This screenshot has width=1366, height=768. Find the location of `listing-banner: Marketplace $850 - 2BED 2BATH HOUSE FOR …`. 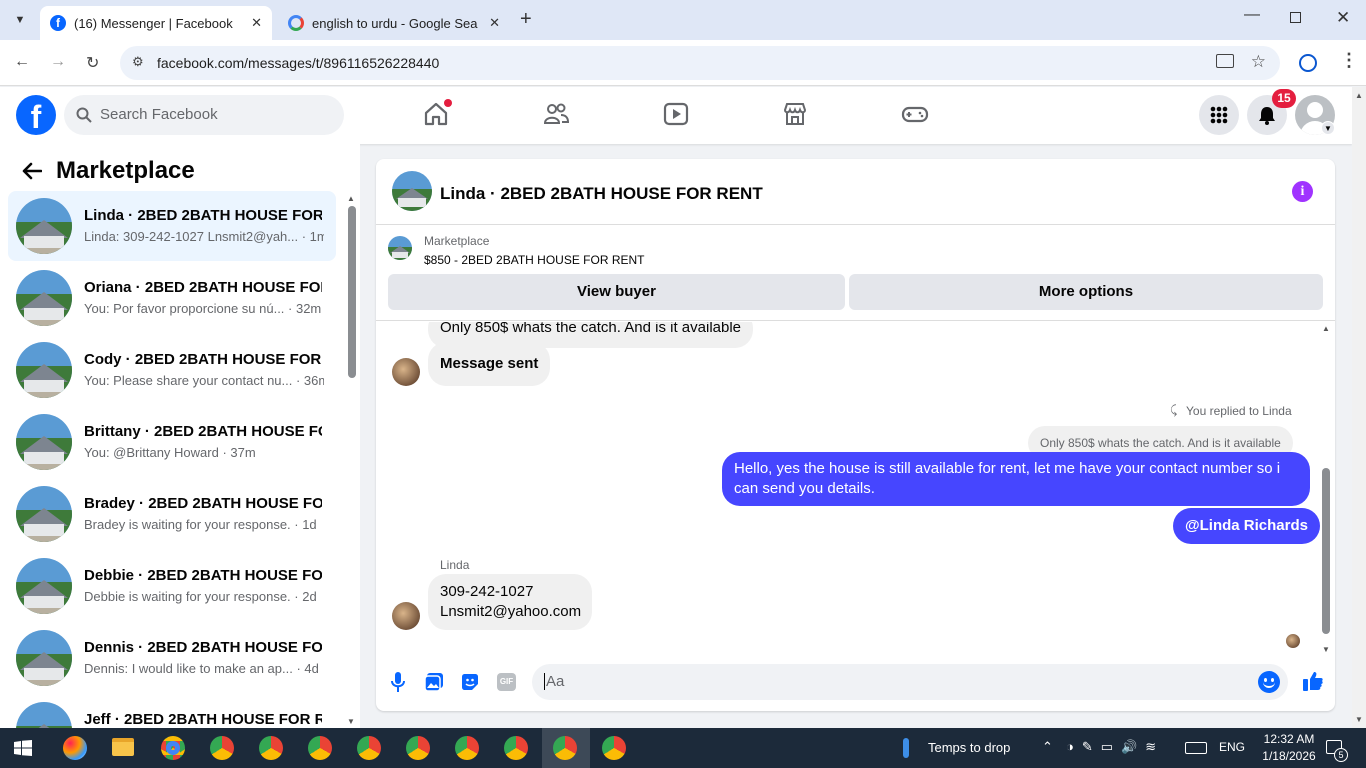

listing-banner: Marketplace $850 - 2BED 2BATH HOUSE FOR … is located at coordinates (855, 272).